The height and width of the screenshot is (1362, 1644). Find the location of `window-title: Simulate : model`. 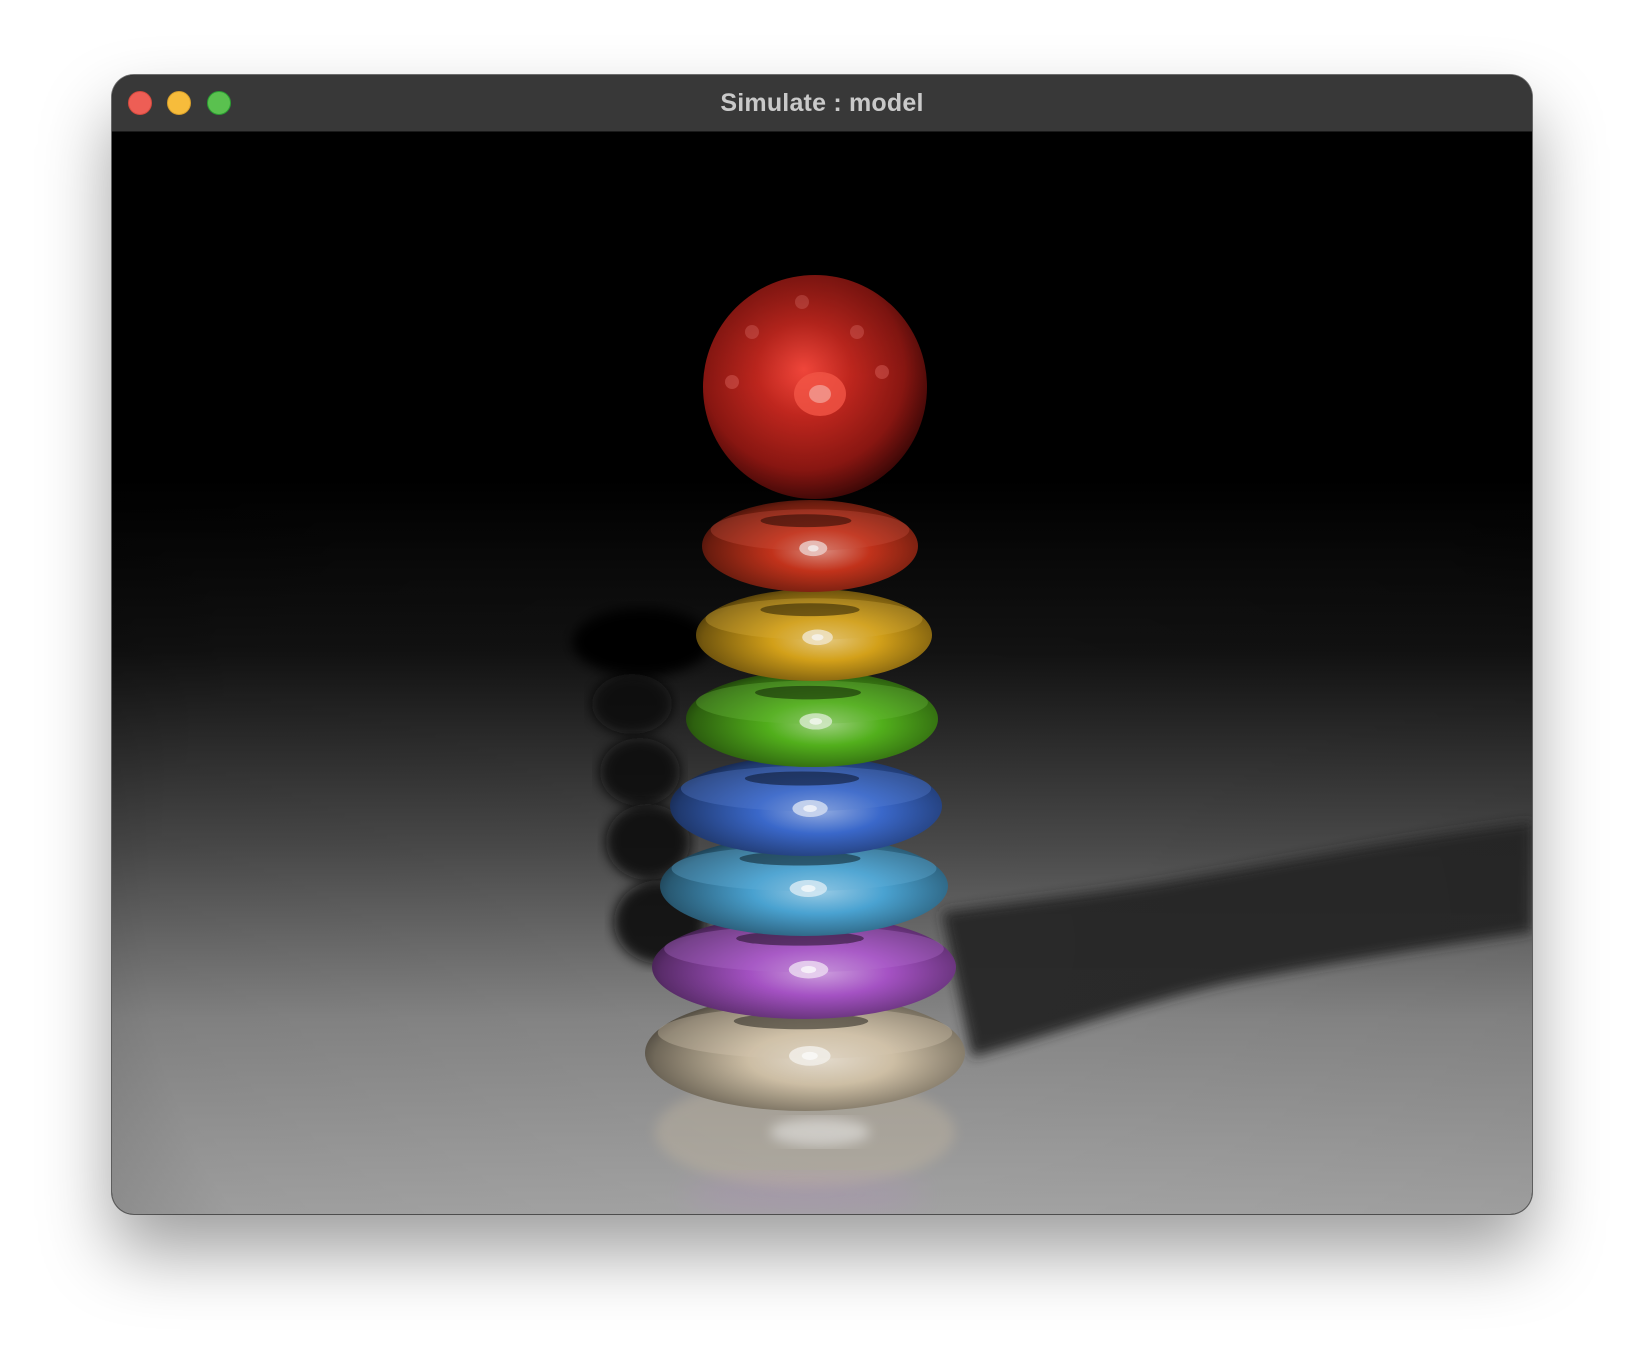

window-title: Simulate : model is located at coordinates (822, 103).